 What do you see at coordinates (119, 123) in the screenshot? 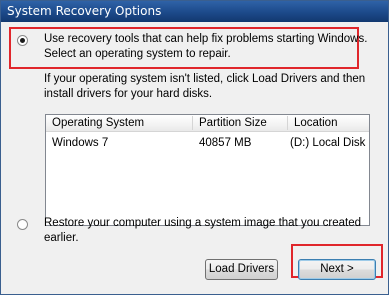
I see `column-header-operating-system: Operating System` at bounding box center [119, 123].